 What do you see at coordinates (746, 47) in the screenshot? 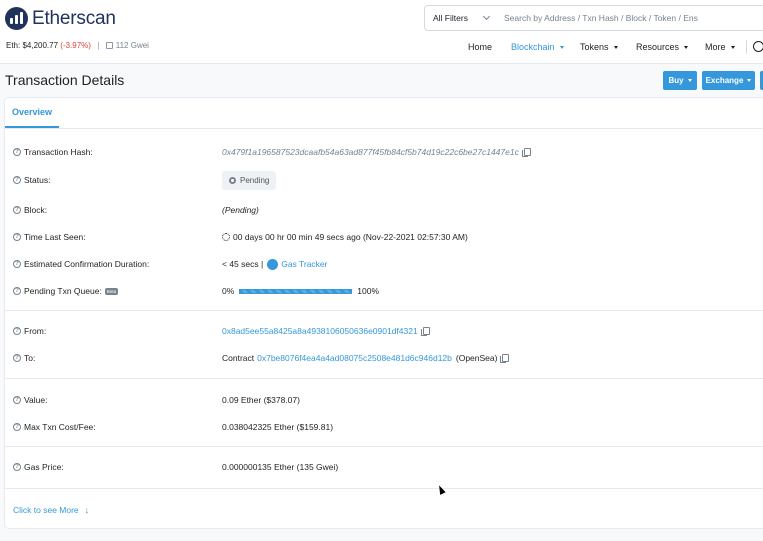
I see `nav-divider` at bounding box center [746, 47].